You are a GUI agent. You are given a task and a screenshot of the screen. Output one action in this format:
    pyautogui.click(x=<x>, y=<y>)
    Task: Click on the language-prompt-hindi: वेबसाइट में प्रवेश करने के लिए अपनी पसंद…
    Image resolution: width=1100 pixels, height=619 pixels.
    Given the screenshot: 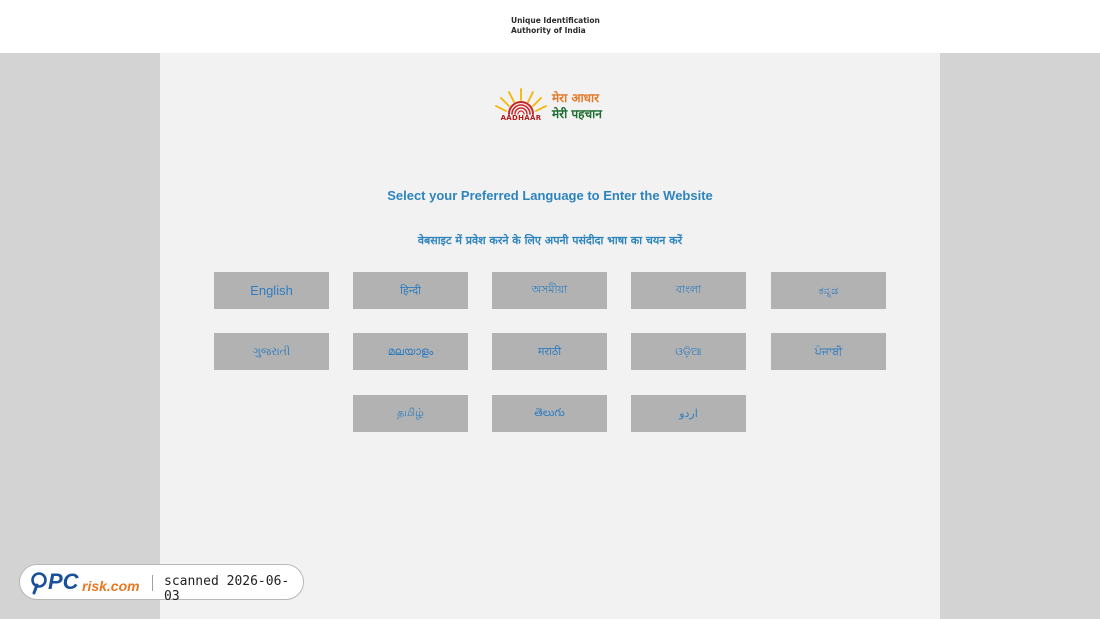 What is the action you would take?
    pyautogui.click(x=550, y=240)
    